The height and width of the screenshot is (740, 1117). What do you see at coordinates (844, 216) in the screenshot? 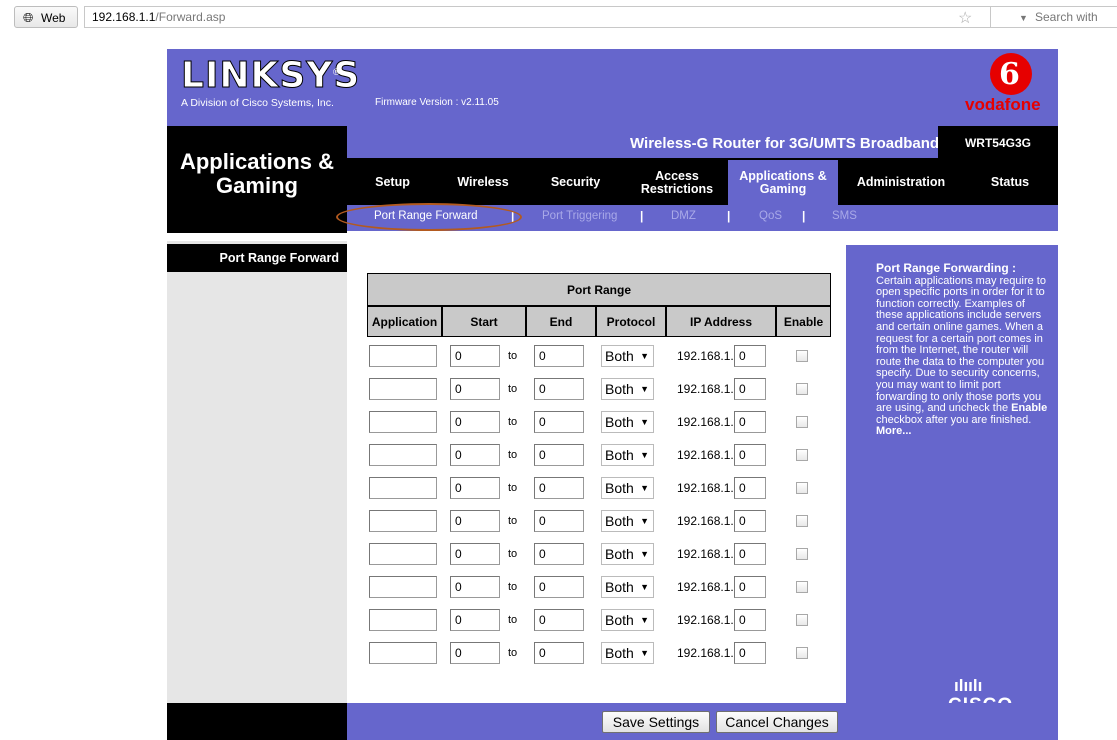
I see `subtab-sms: SMS` at bounding box center [844, 216].